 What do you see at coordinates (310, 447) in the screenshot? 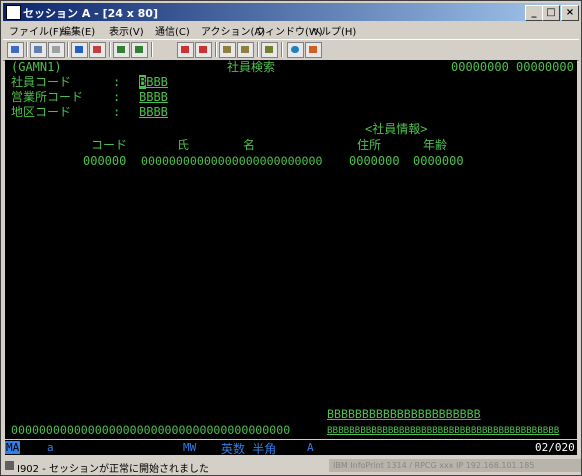
I see `oia-a2: A` at bounding box center [310, 447].